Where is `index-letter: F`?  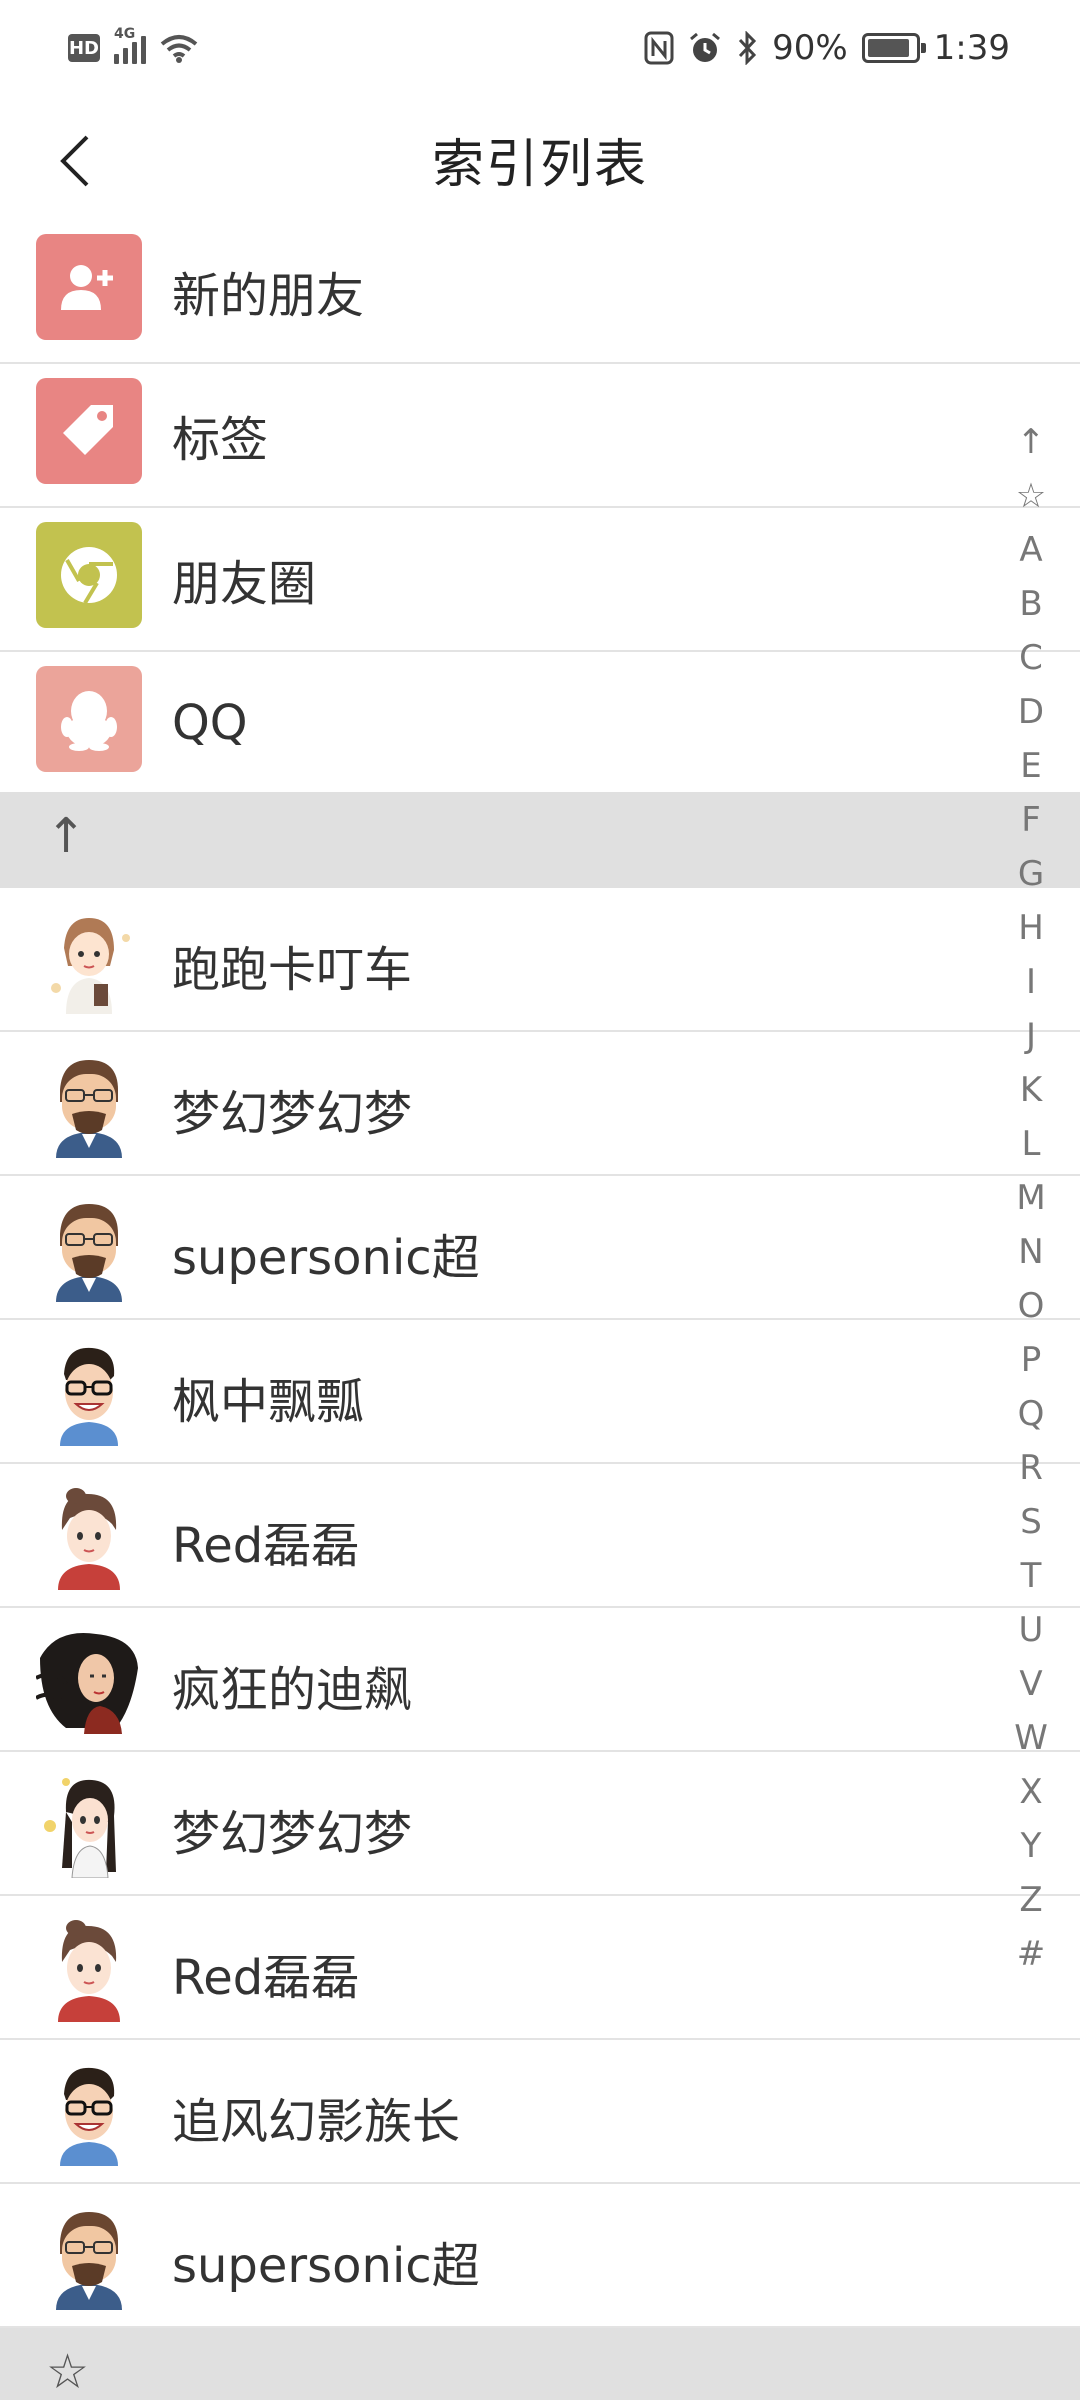
index-letter: F is located at coordinates (1031, 820).